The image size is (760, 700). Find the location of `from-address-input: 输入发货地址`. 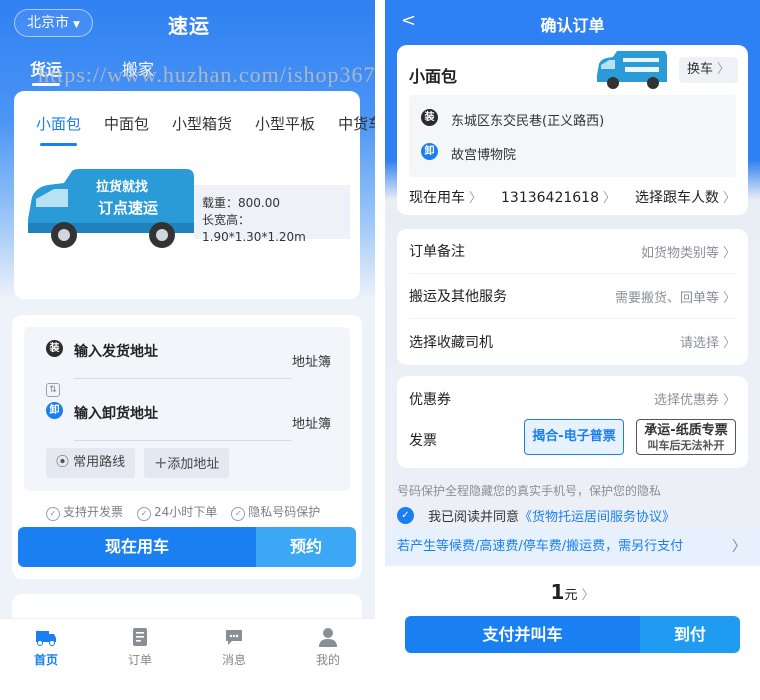

from-address-input: 输入发货地址 is located at coordinates (116, 351).